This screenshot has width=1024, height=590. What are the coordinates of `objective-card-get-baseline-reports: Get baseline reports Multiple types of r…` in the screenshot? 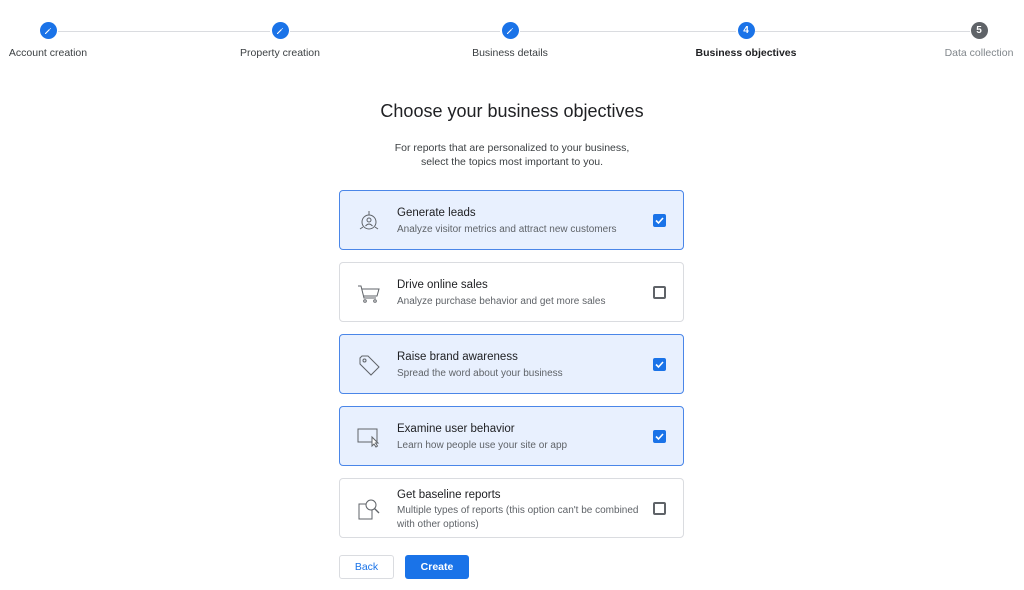 It's located at (511, 508).